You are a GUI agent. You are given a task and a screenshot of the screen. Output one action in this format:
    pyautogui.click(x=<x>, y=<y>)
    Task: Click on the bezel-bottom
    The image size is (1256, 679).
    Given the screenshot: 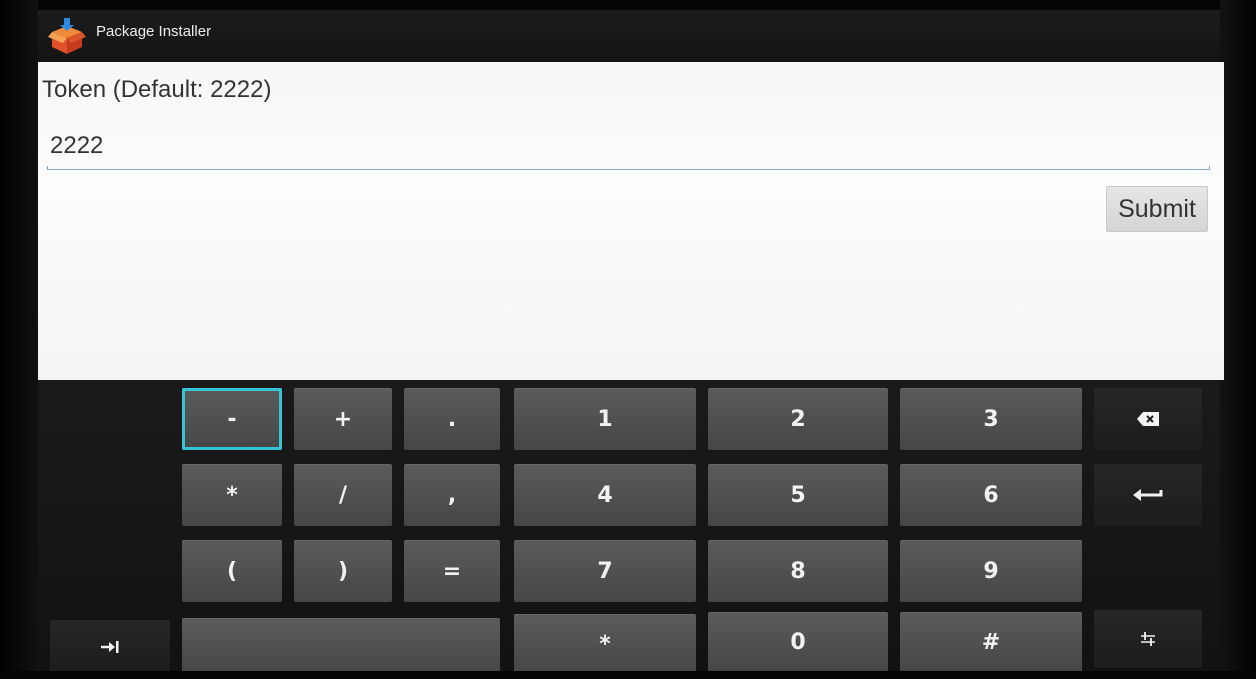 What is the action you would take?
    pyautogui.click(x=628, y=675)
    